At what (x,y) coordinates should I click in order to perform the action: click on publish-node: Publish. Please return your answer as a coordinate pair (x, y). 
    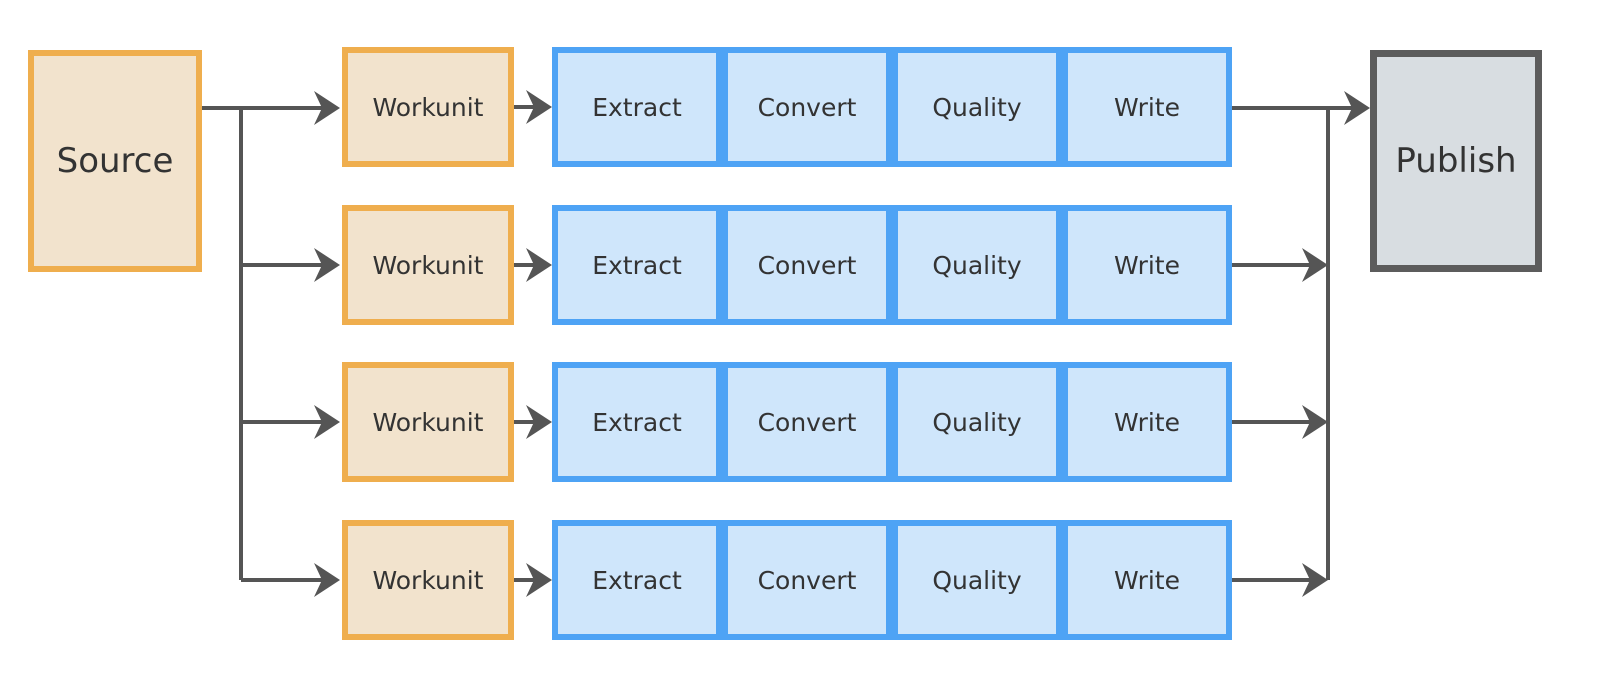
    Looking at the image, I should click on (1456, 161).